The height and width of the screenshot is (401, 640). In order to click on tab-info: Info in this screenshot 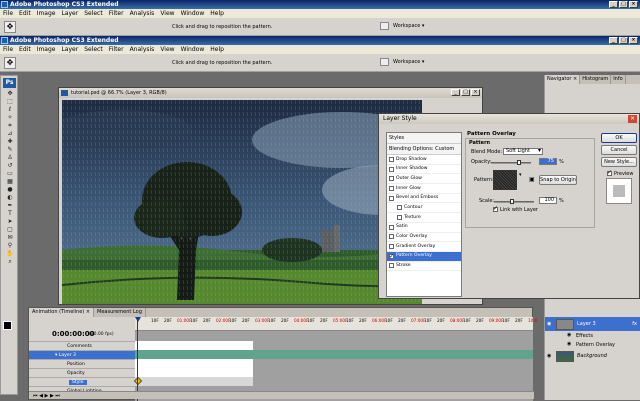, I will do `click(618, 79)`.